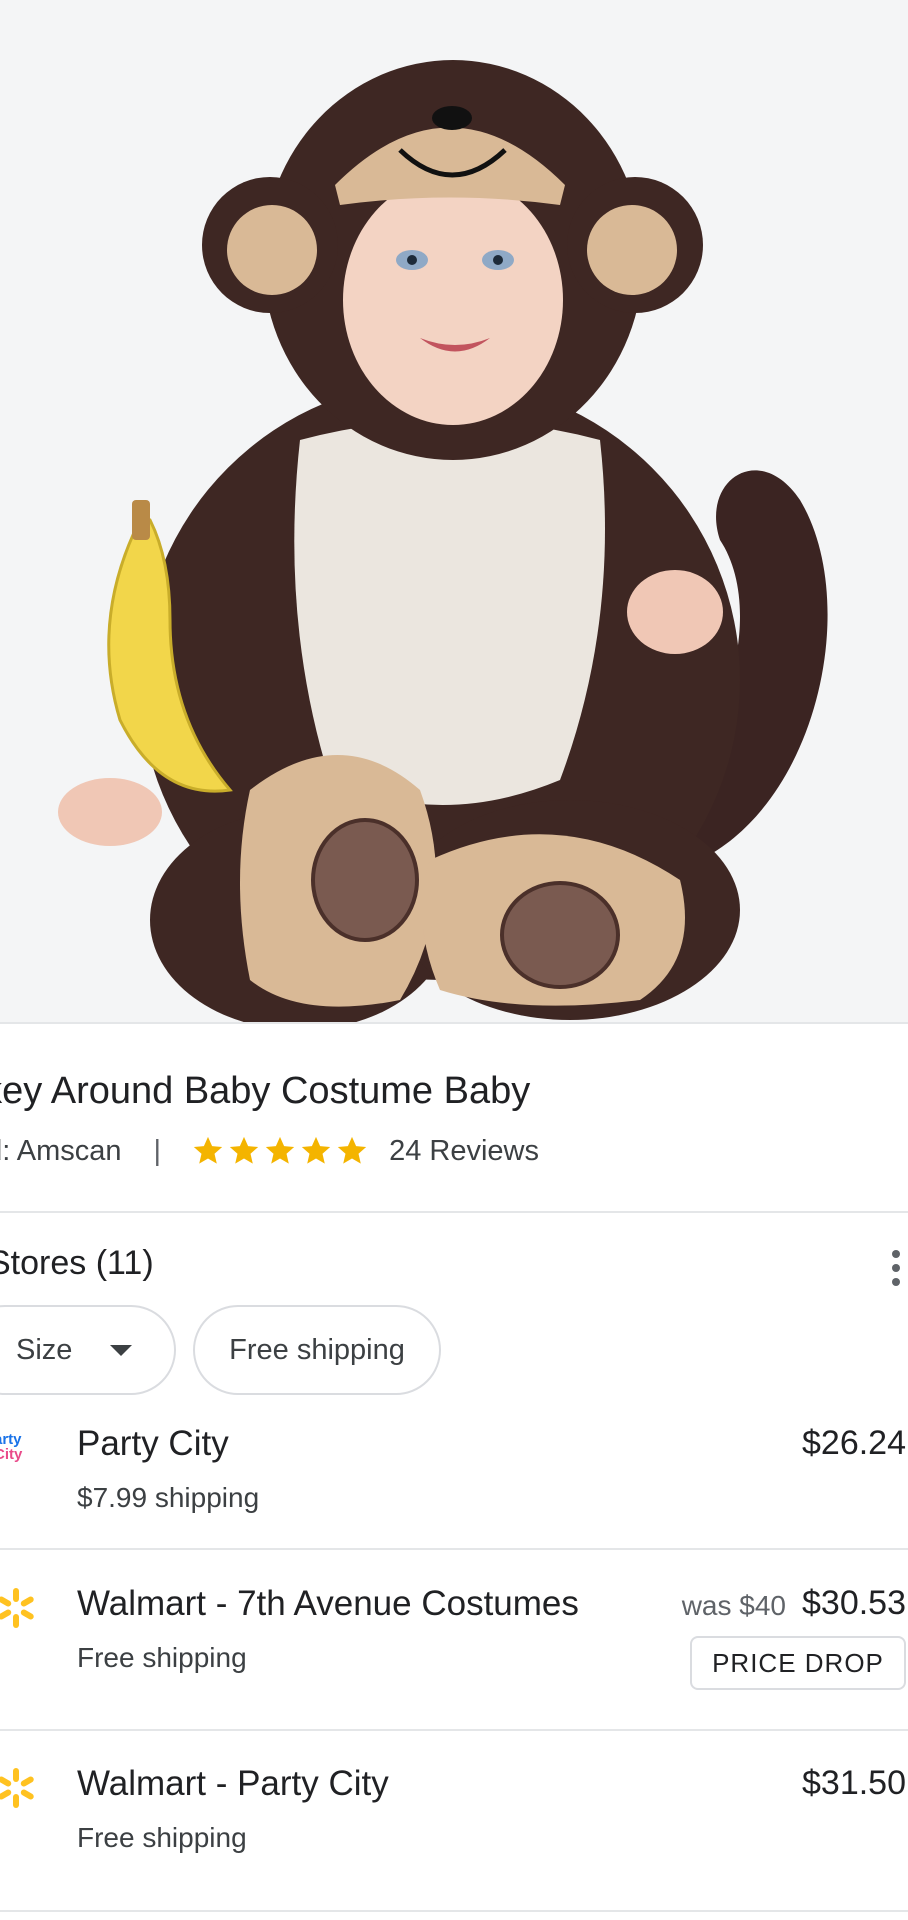  What do you see at coordinates (121, 1350) in the screenshot?
I see `dropdown-caret-icon` at bounding box center [121, 1350].